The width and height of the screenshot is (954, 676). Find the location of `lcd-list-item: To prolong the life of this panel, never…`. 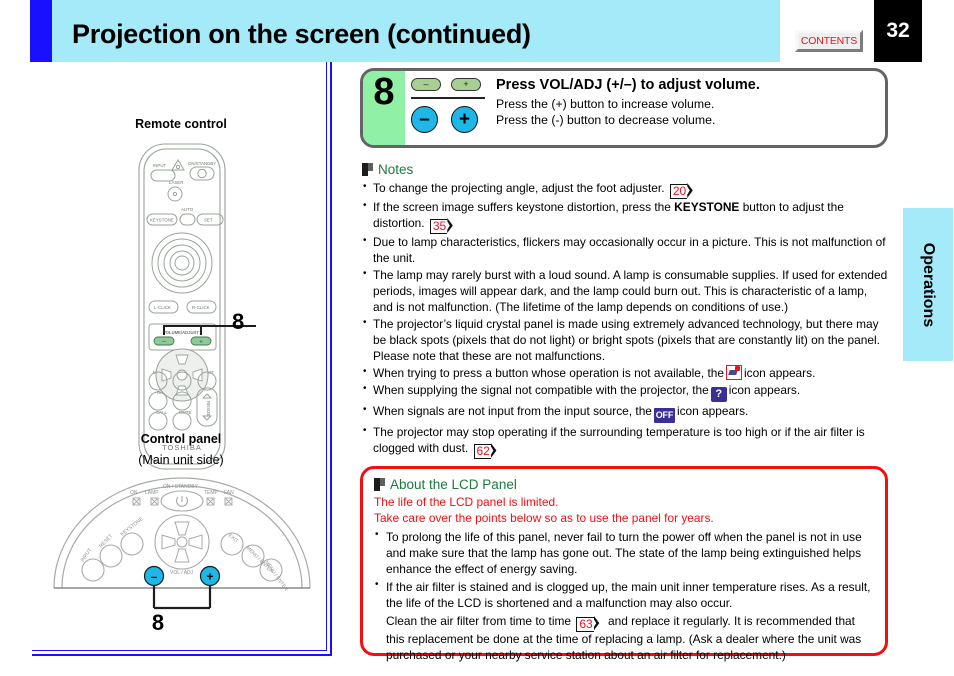

lcd-list-item: To prolong the life of this panel, never… is located at coordinates (623, 552).